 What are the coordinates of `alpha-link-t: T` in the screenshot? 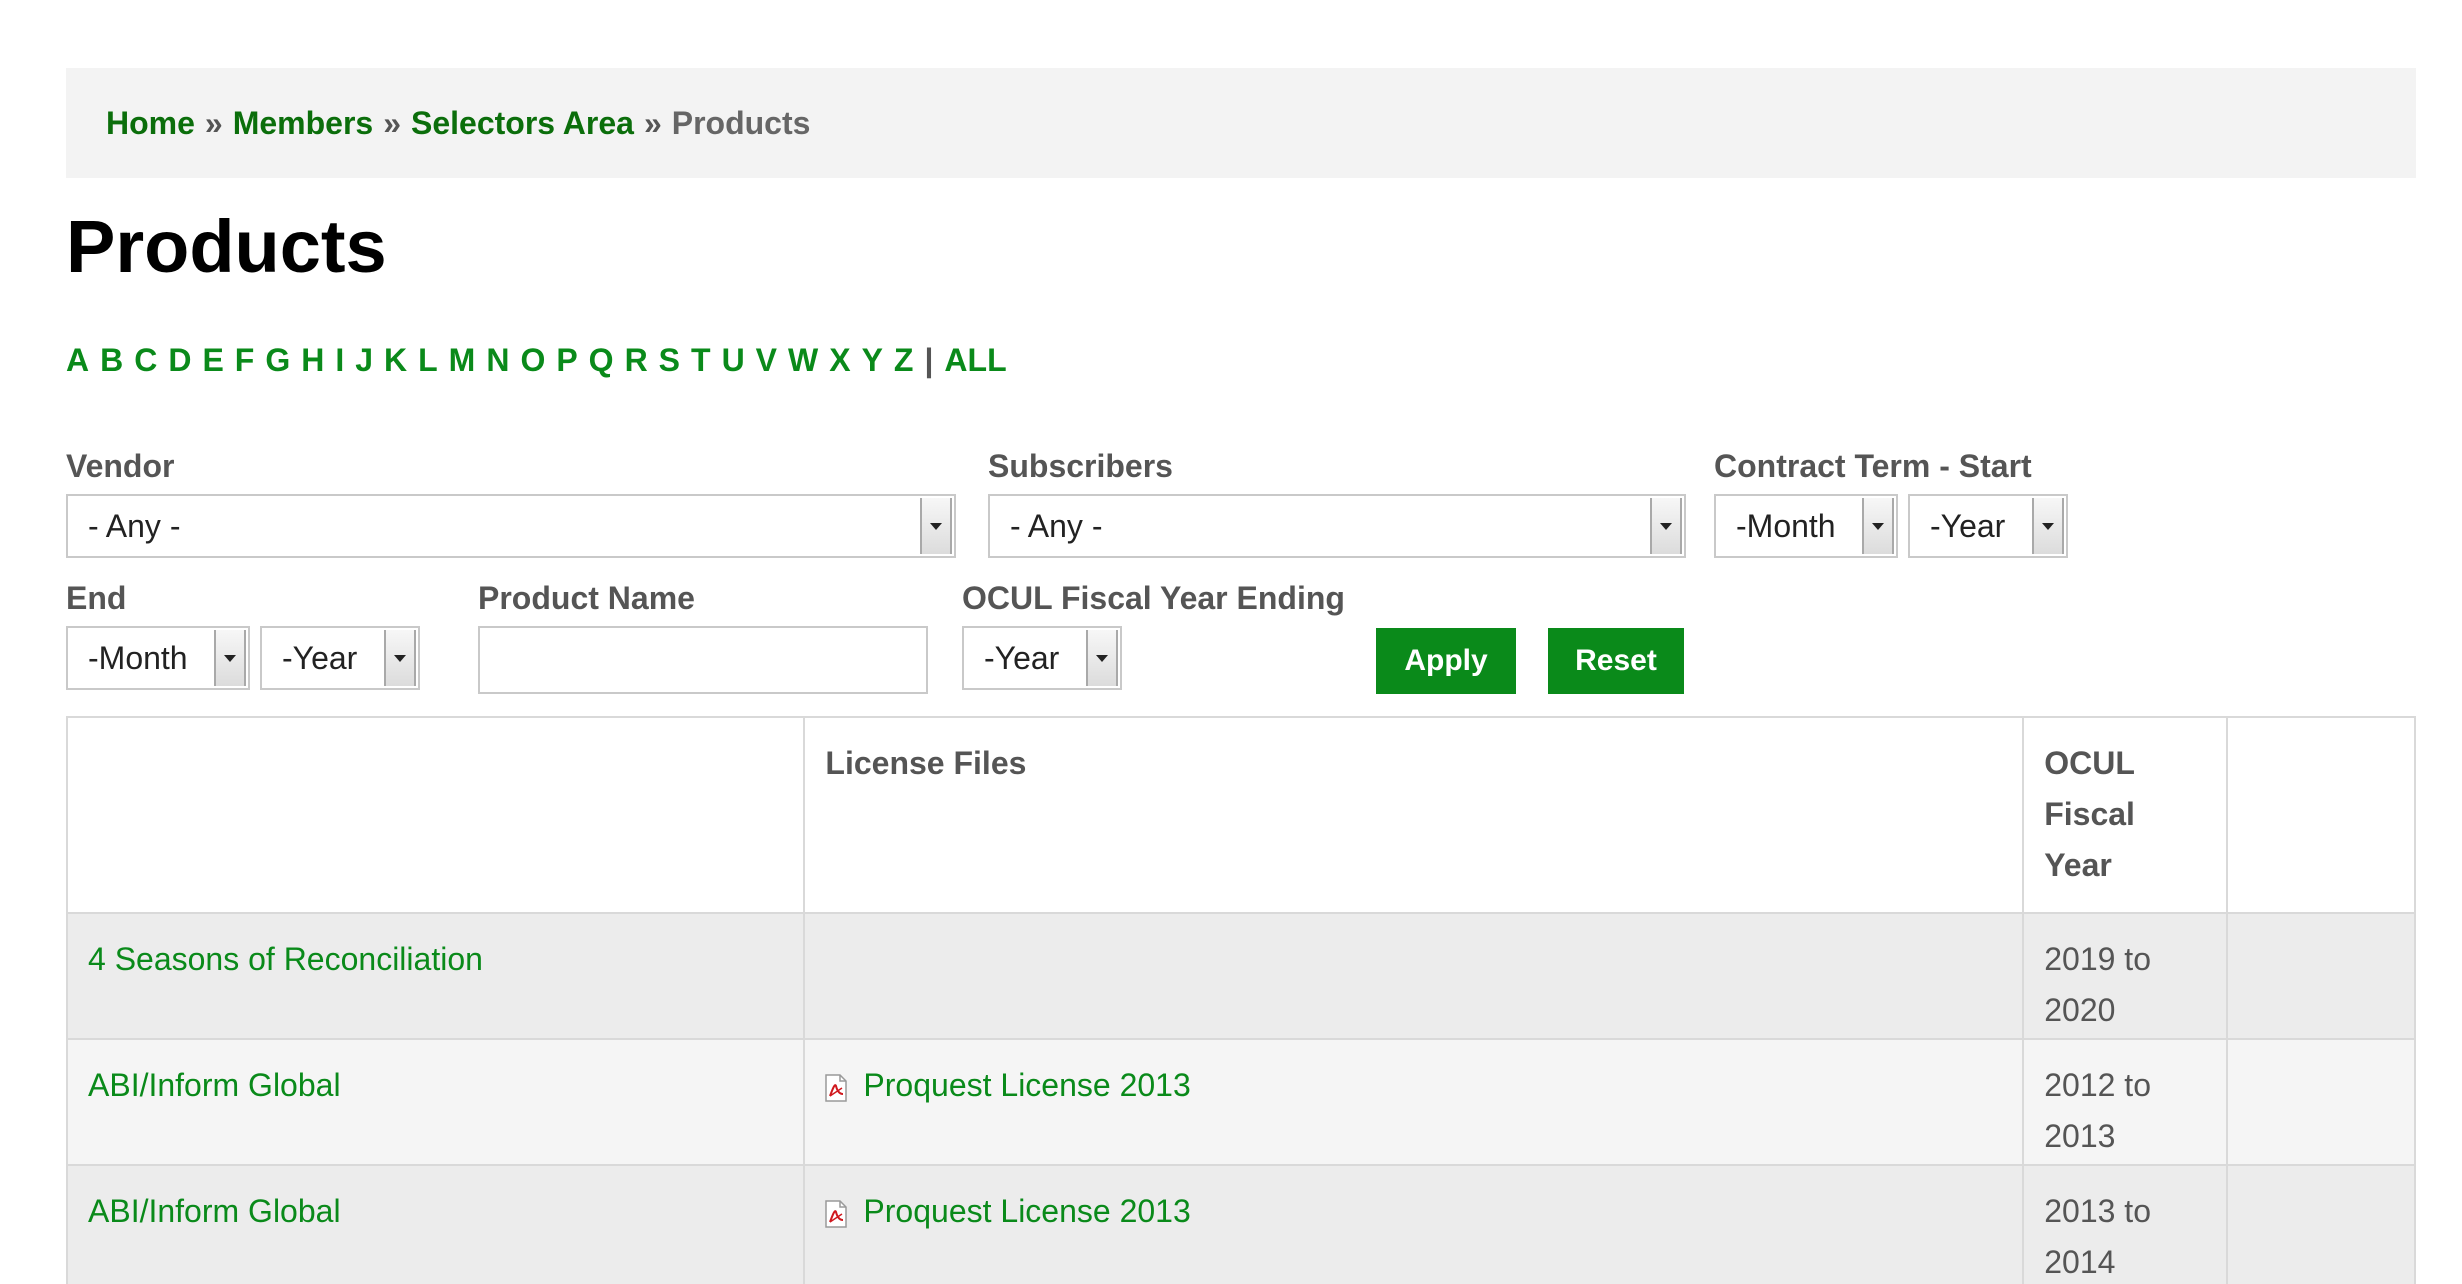 It's located at (701, 360).